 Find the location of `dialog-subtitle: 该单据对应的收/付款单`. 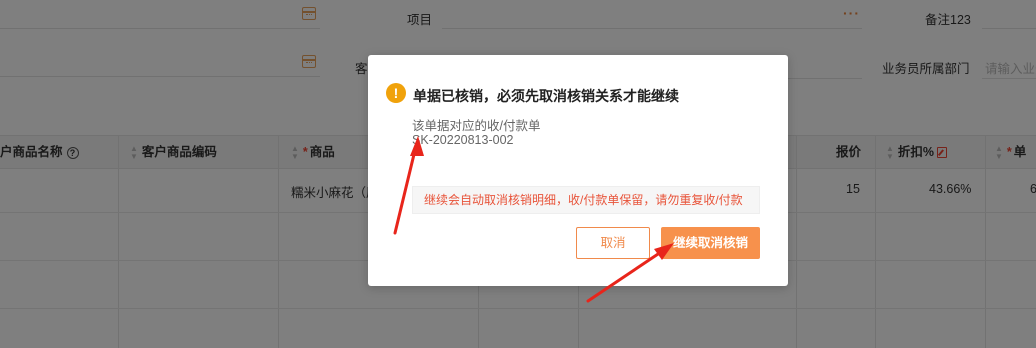

dialog-subtitle: 该单据对应的收/付款单 is located at coordinates (476, 126).